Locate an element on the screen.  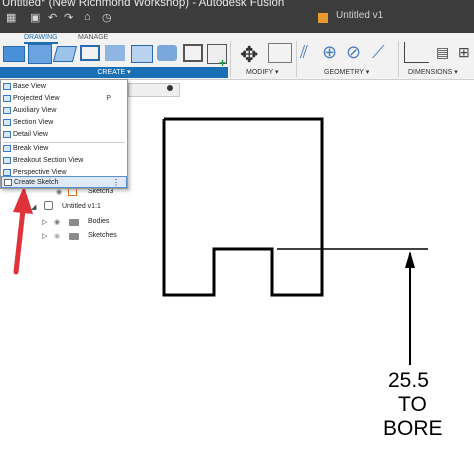
section-view-icon is located at coordinates (7, 122).